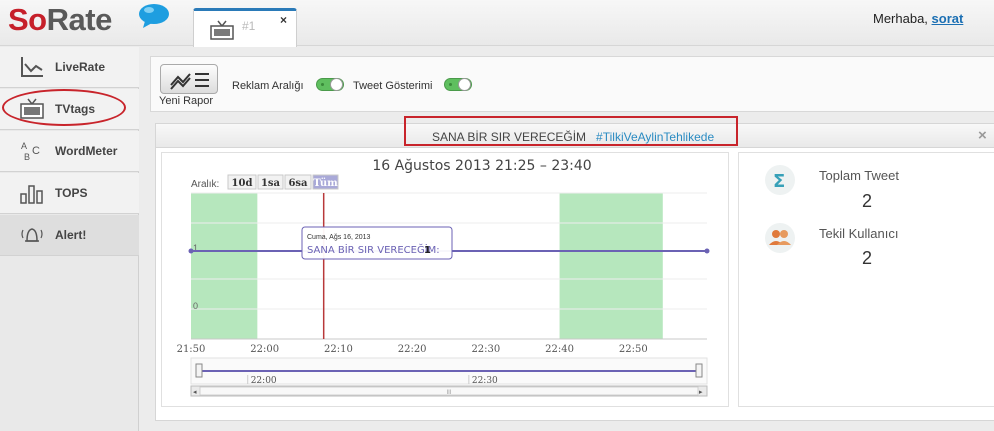 The image size is (994, 431). I want to click on tab-close-icon: ×, so click(283, 20).